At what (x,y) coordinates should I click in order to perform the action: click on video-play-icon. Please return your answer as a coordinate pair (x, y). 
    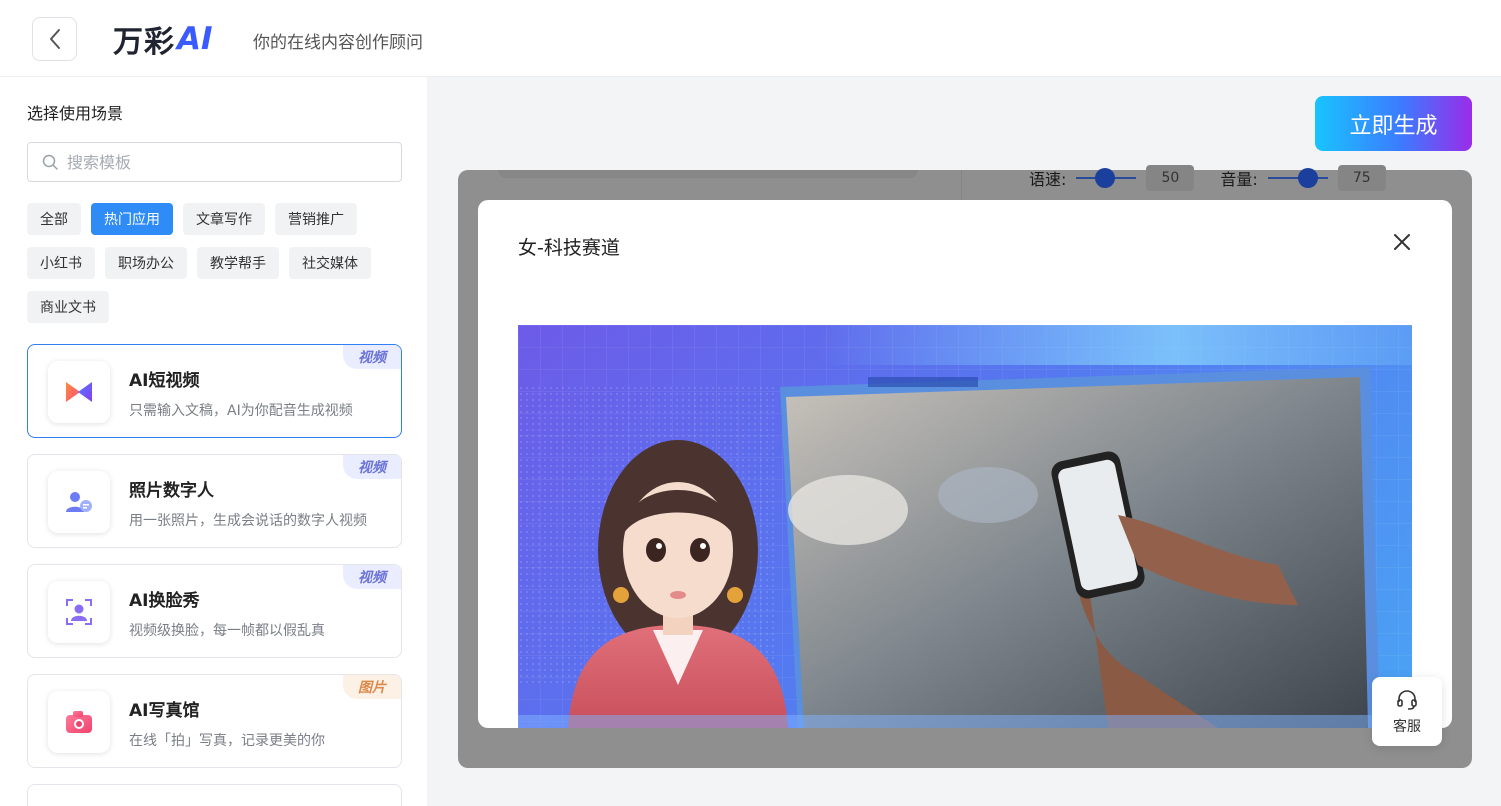
    Looking at the image, I should click on (79, 392).